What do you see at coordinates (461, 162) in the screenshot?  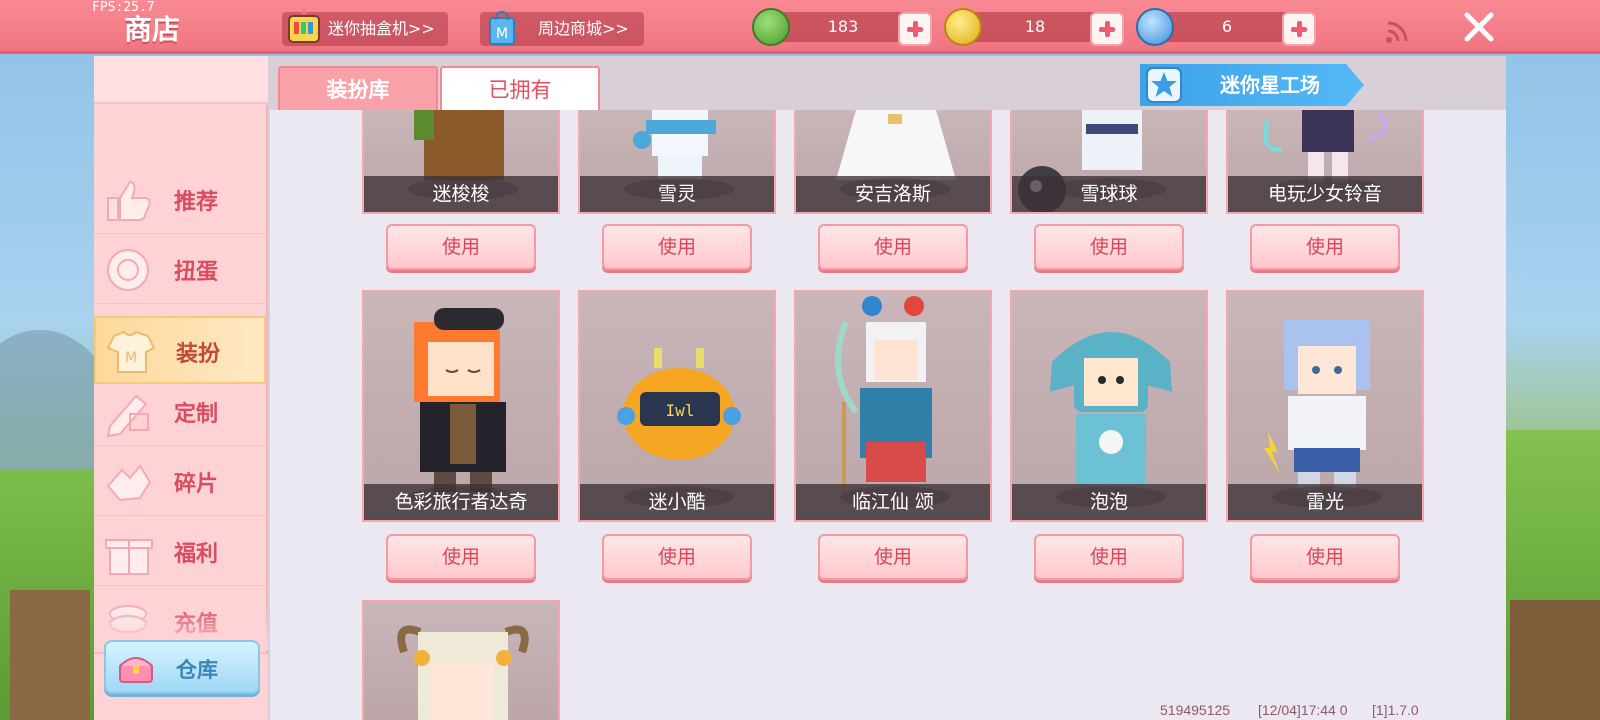 I see `skin-card: 迷梭梭` at bounding box center [461, 162].